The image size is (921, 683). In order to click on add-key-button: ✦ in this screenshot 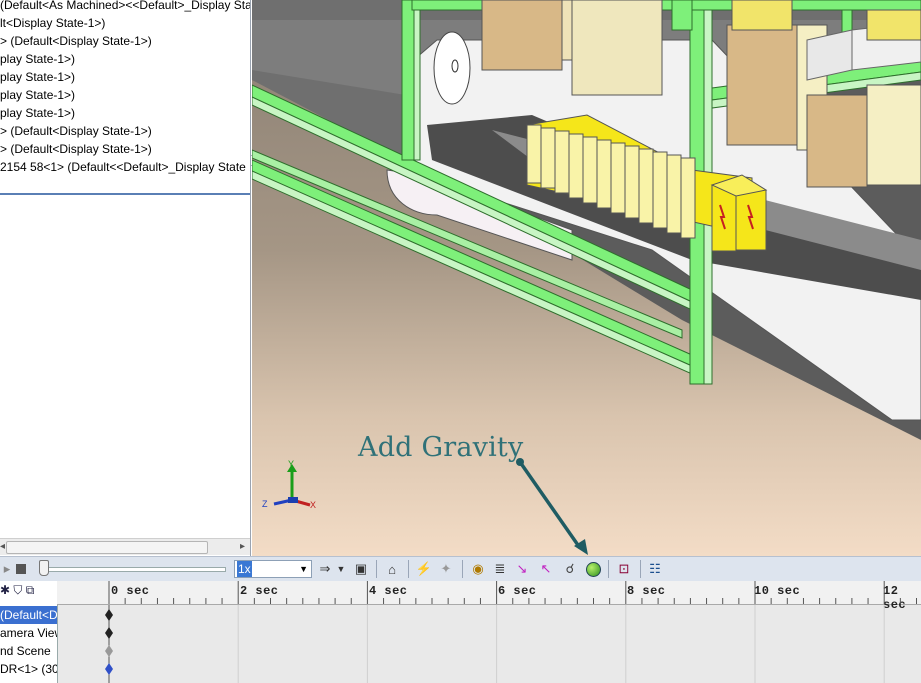, I will do `click(446, 569)`.